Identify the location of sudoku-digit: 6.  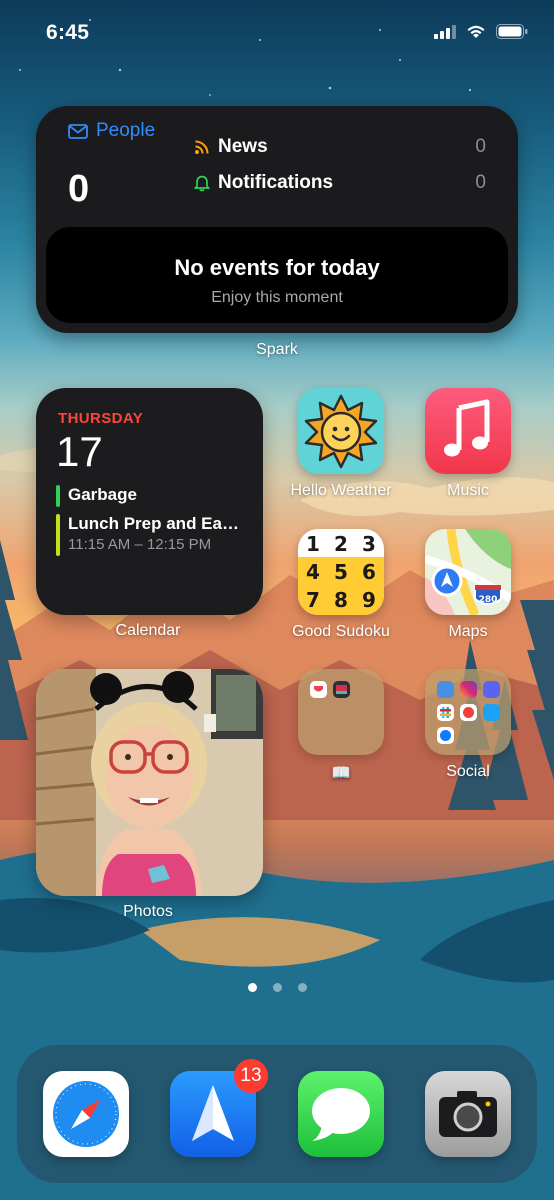
(369, 572).